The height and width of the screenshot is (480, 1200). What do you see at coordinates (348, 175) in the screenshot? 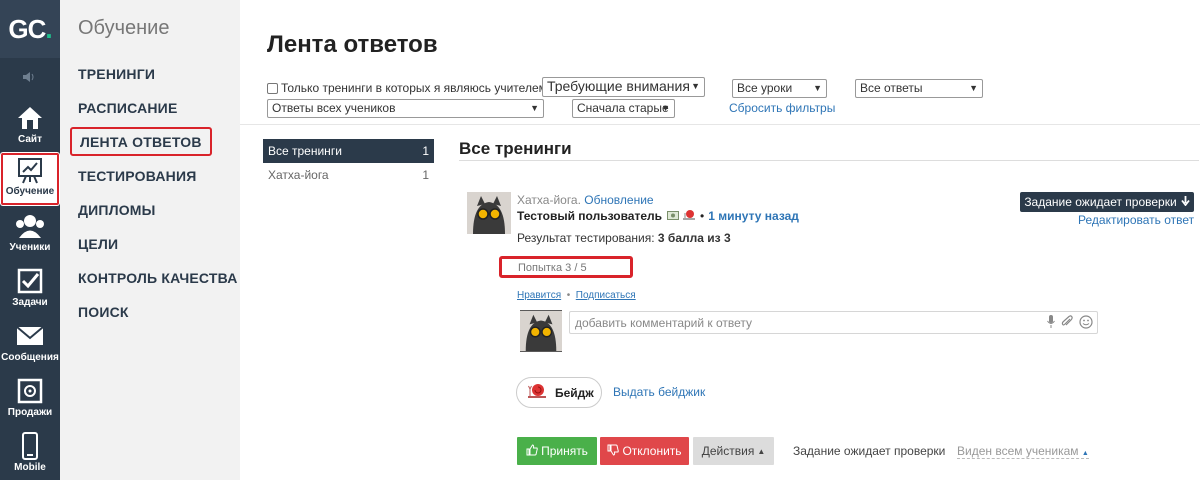
I see `training-item-hatha-yoga: Хатха-йога 1` at bounding box center [348, 175].